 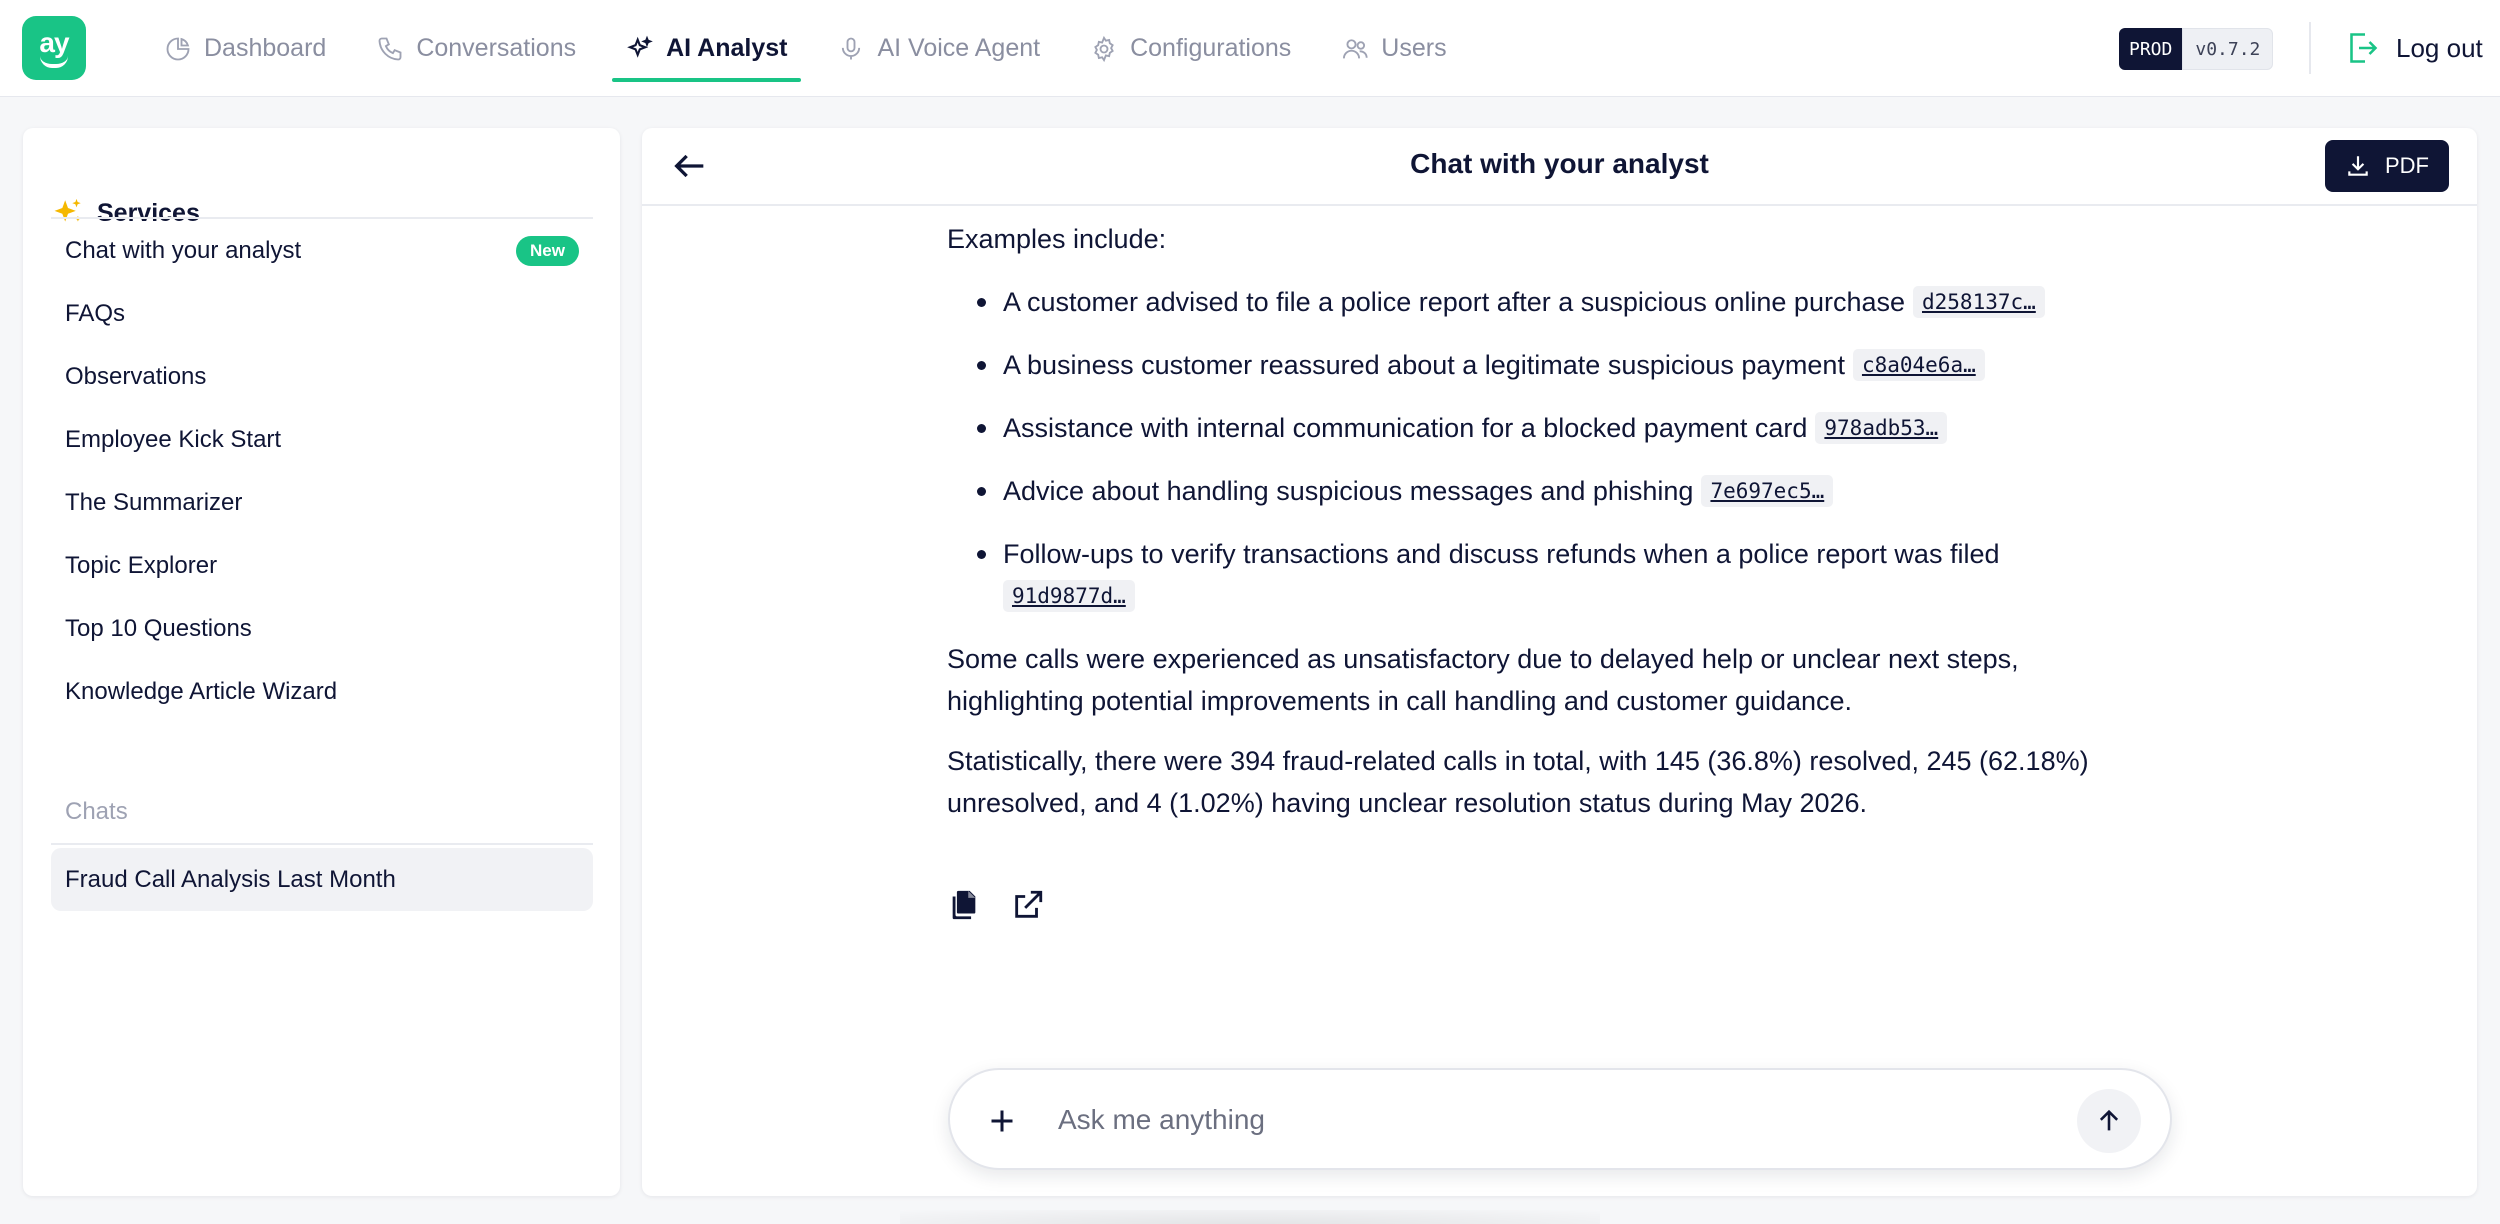 I want to click on chat-item-fraud-call-analysis: Fraud Call Analysis Last Month, so click(x=322, y=879).